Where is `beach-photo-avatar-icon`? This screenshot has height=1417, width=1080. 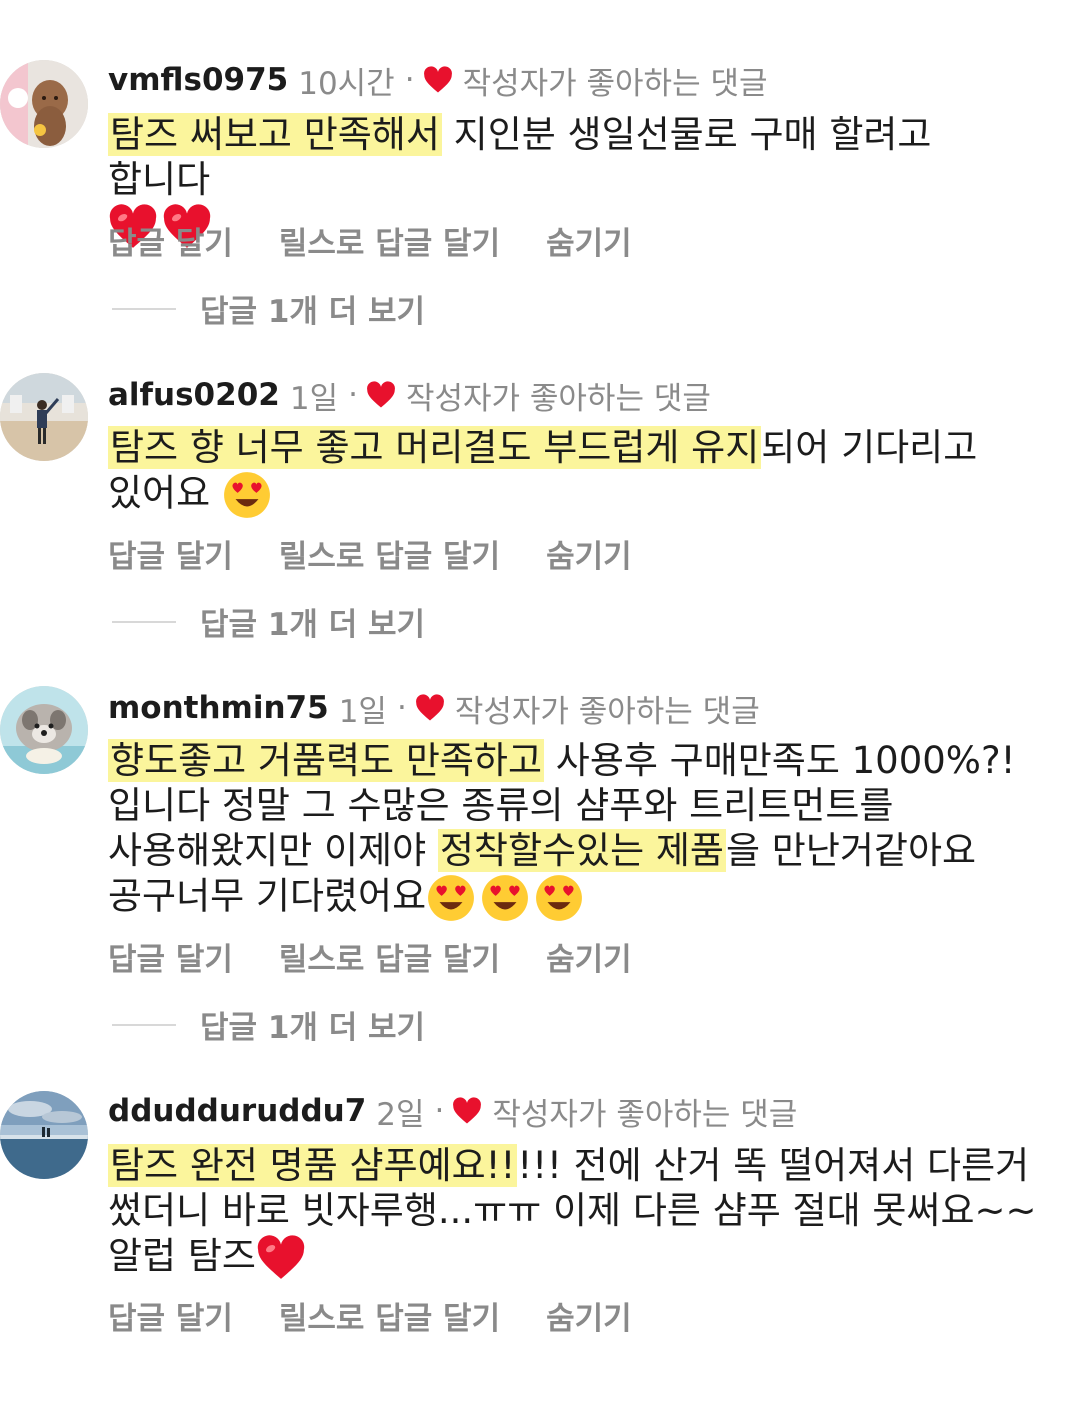
beach-photo-avatar-icon is located at coordinates (44, 1135).